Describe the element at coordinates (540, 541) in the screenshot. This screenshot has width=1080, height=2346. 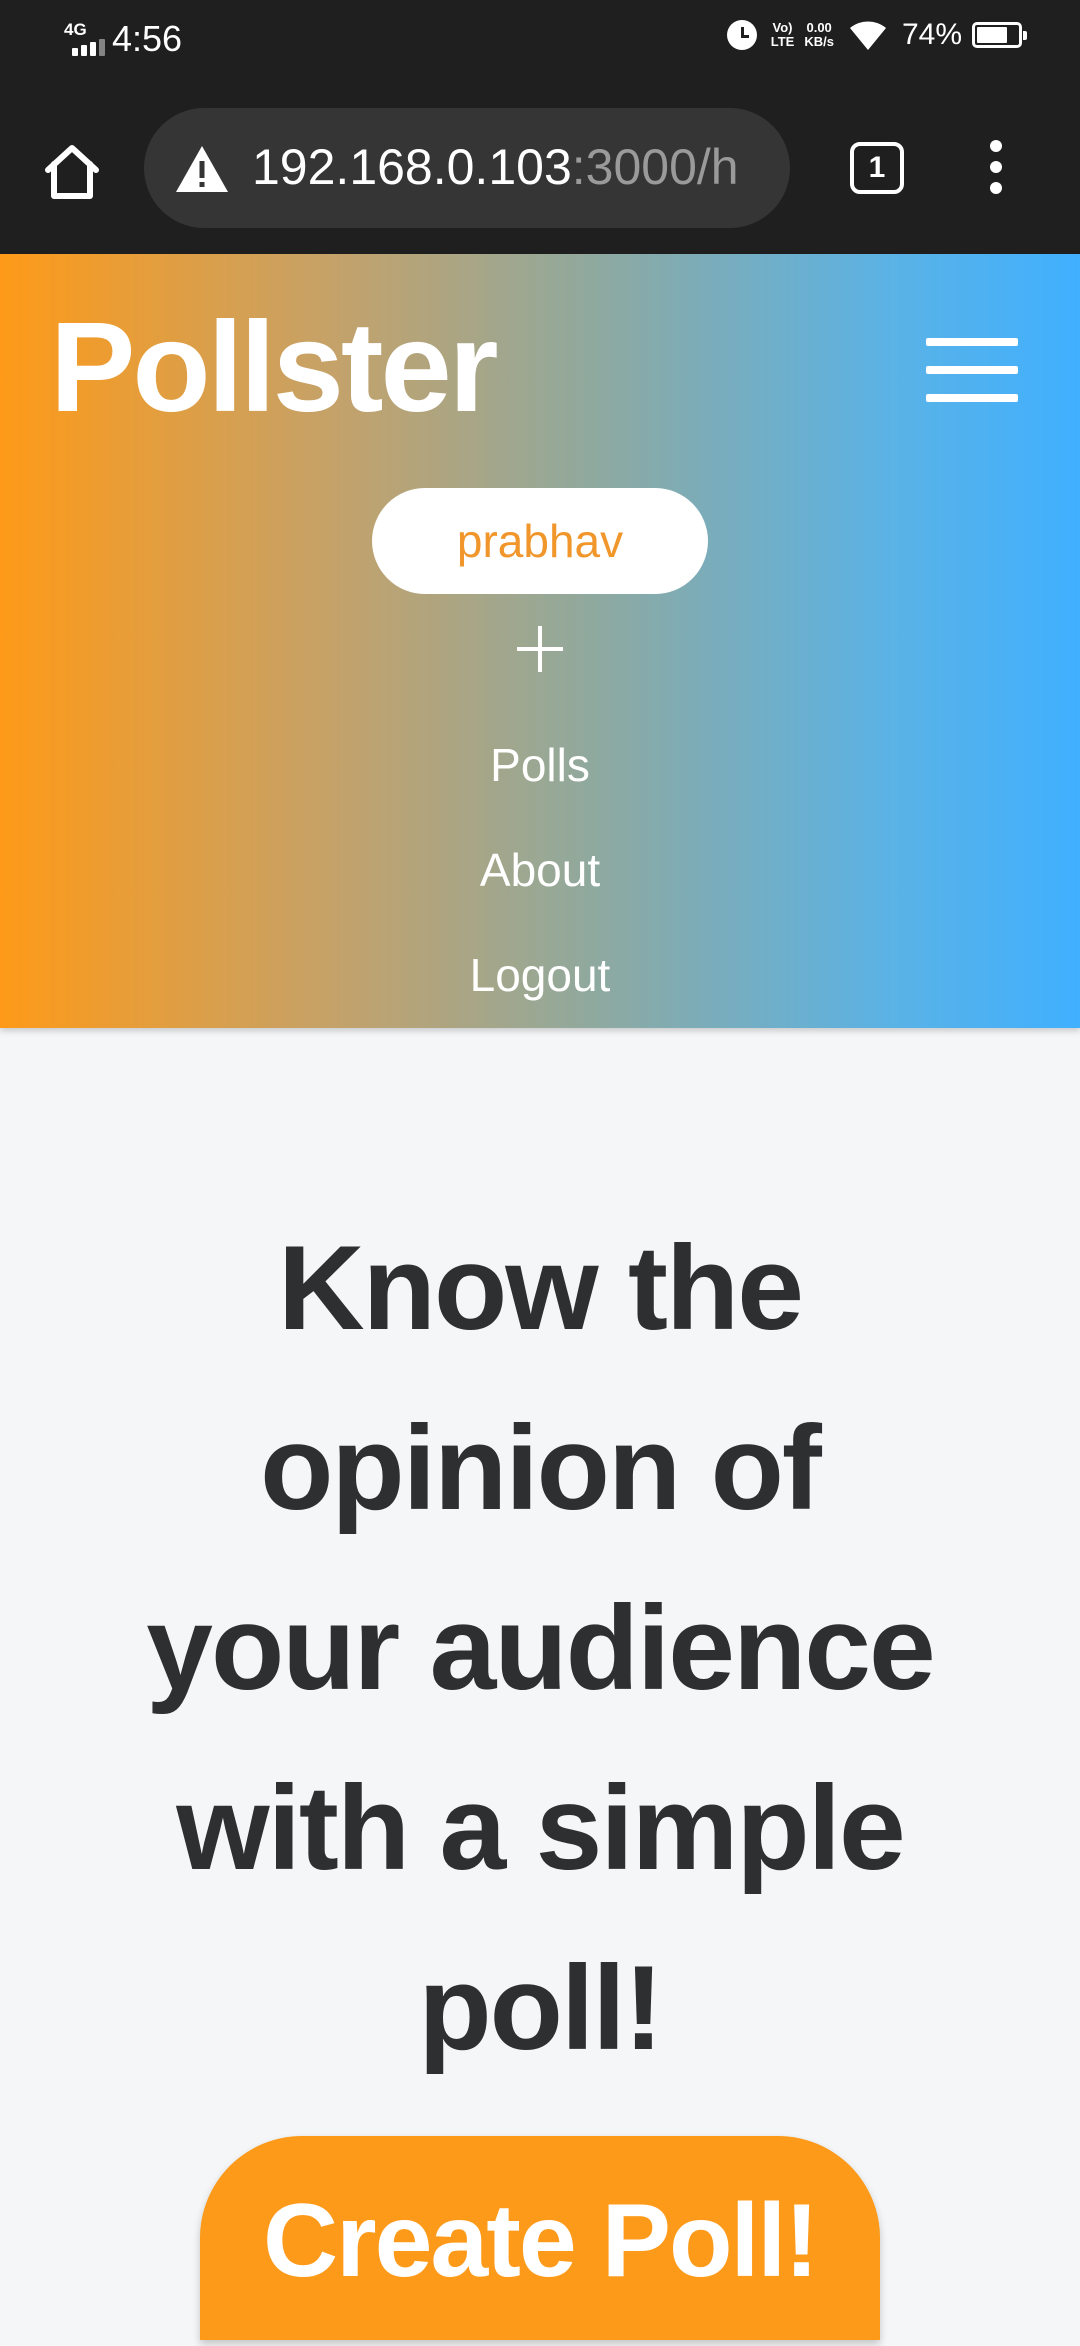
I see `user-profile-button: prabhav` at that location.